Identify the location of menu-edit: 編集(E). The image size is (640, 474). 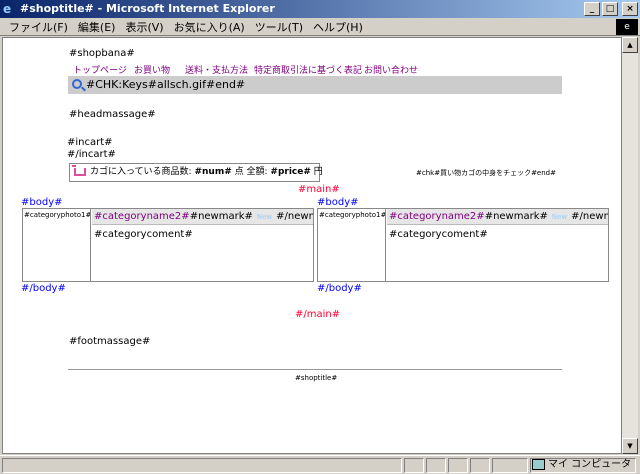
(97, 27).